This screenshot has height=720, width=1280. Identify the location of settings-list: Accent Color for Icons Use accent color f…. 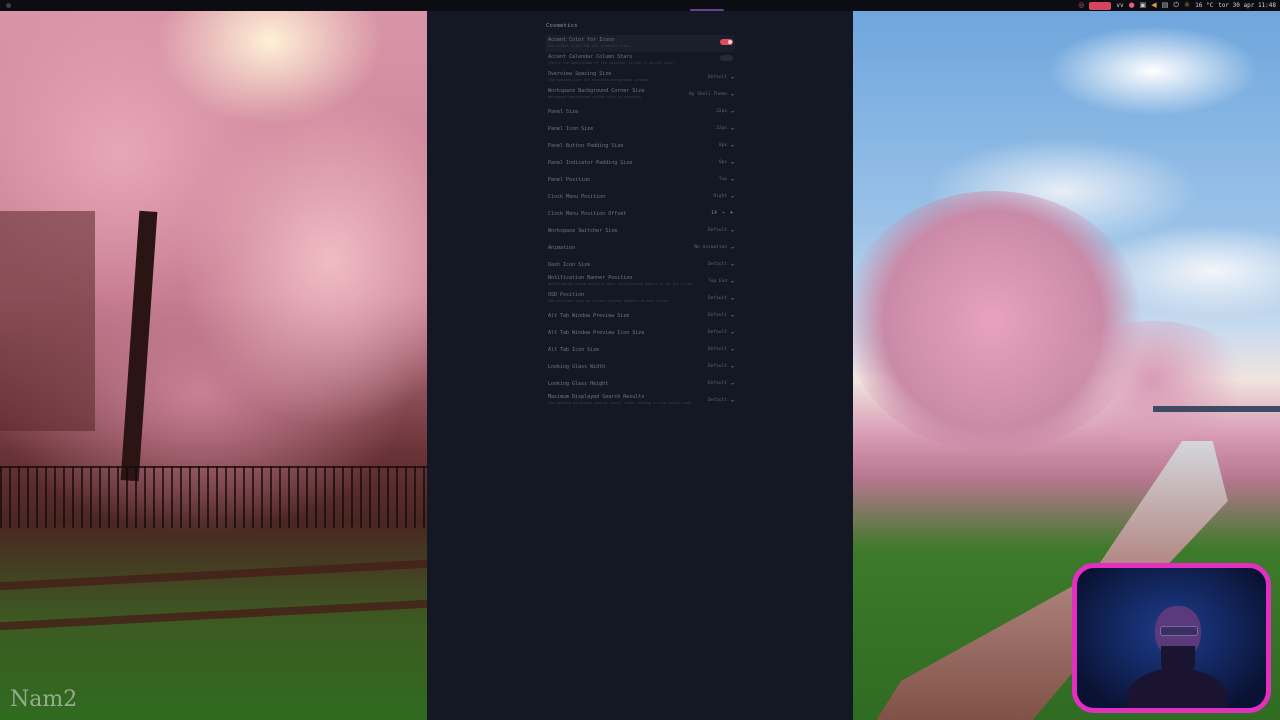
(640, 222).